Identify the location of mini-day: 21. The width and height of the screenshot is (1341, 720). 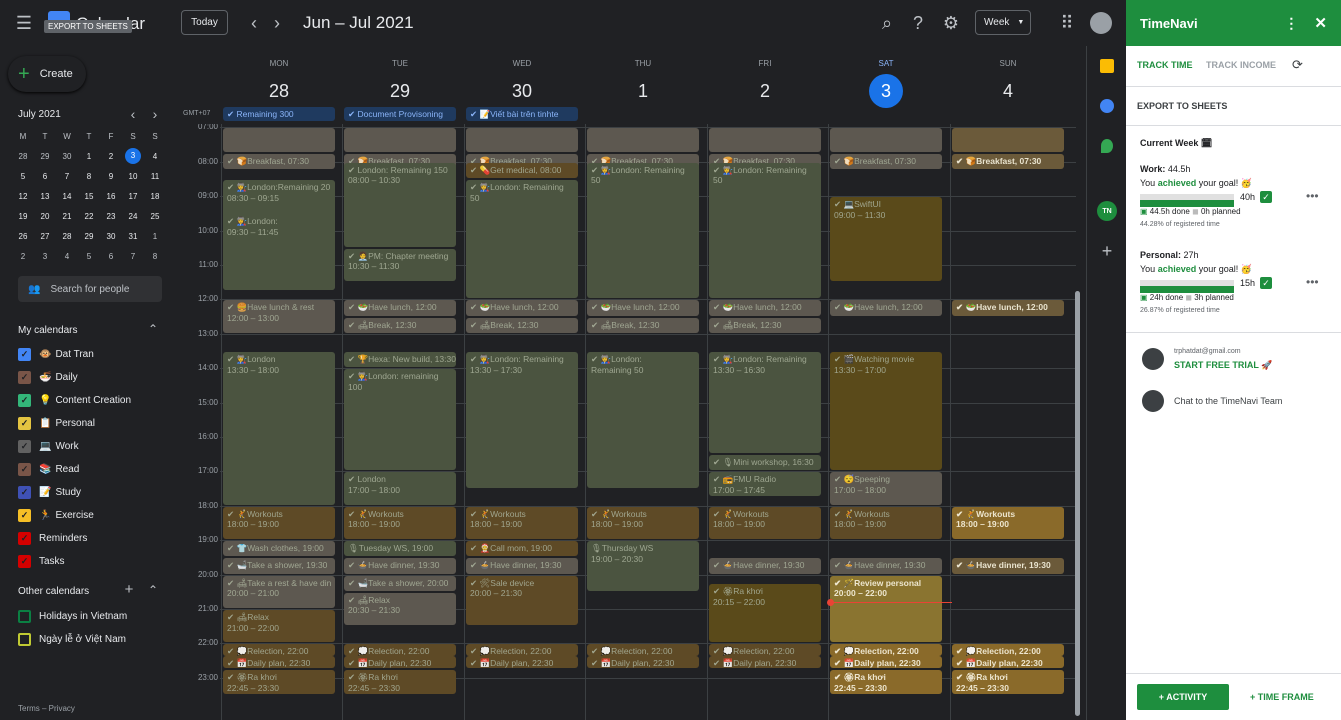
(67, 216).